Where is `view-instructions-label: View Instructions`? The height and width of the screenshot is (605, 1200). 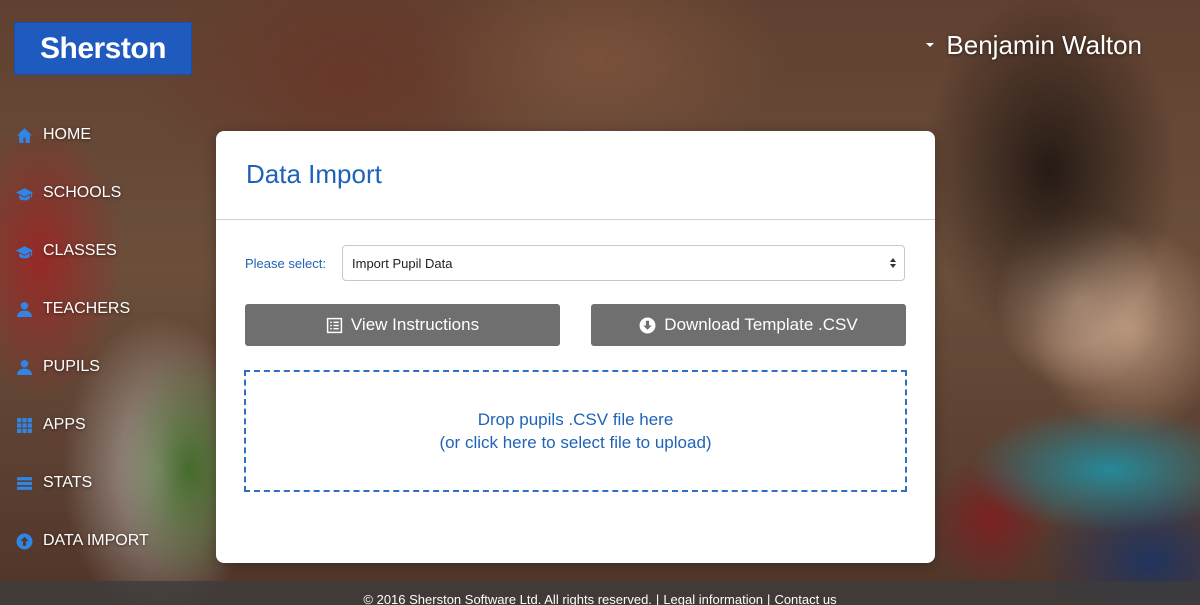 view-instructions-label: View Instructions is located at coordinates (415, 324).